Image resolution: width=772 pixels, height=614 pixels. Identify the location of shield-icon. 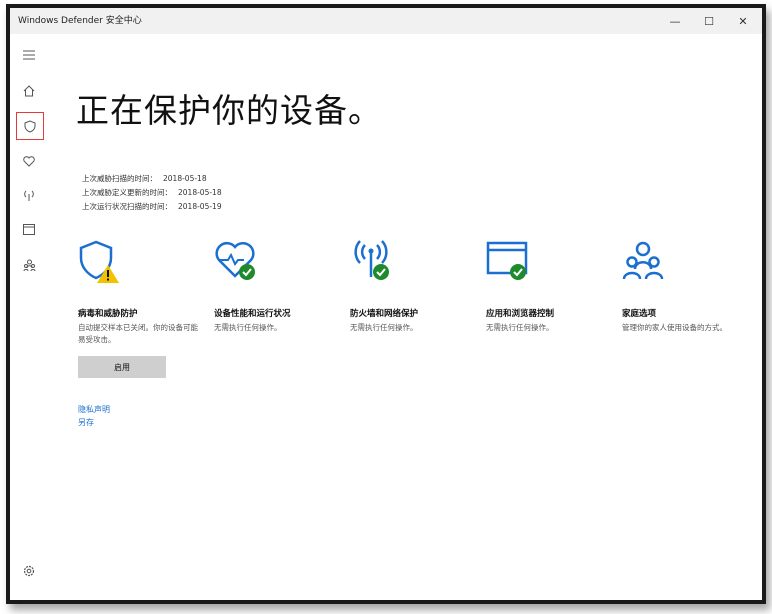
(30, 126).